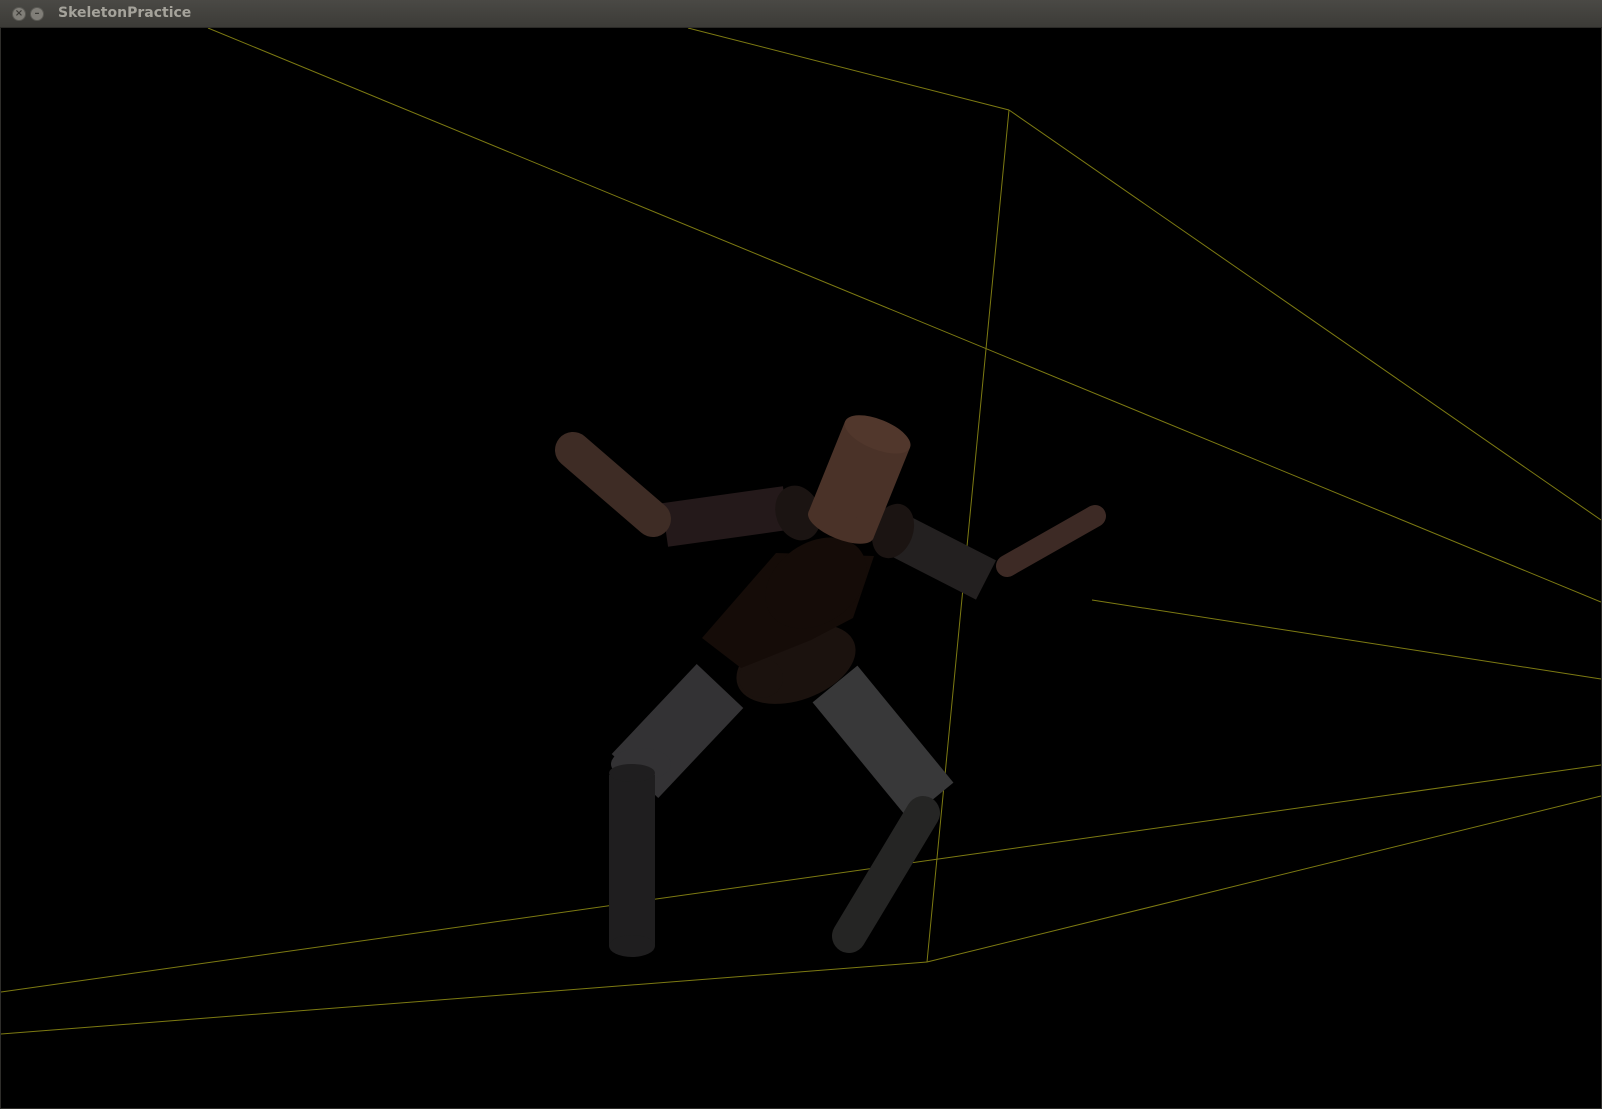  I want to click on upper-arm-left, so click(725, 516).